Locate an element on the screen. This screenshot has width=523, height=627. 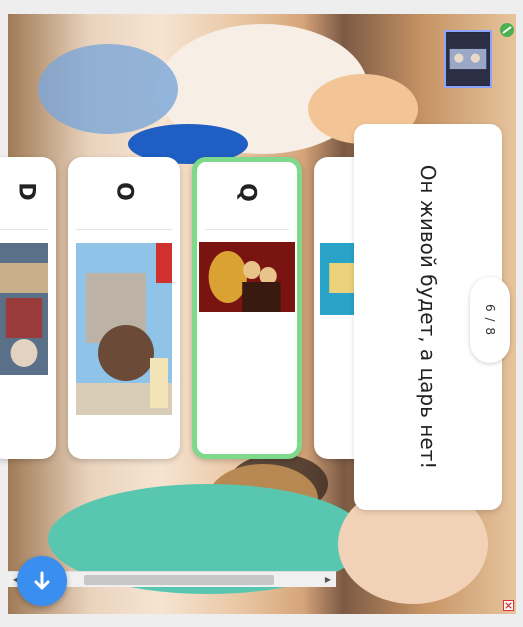
question-text: Он живой будет, а царь нет! is located at coordinates (428, 317).